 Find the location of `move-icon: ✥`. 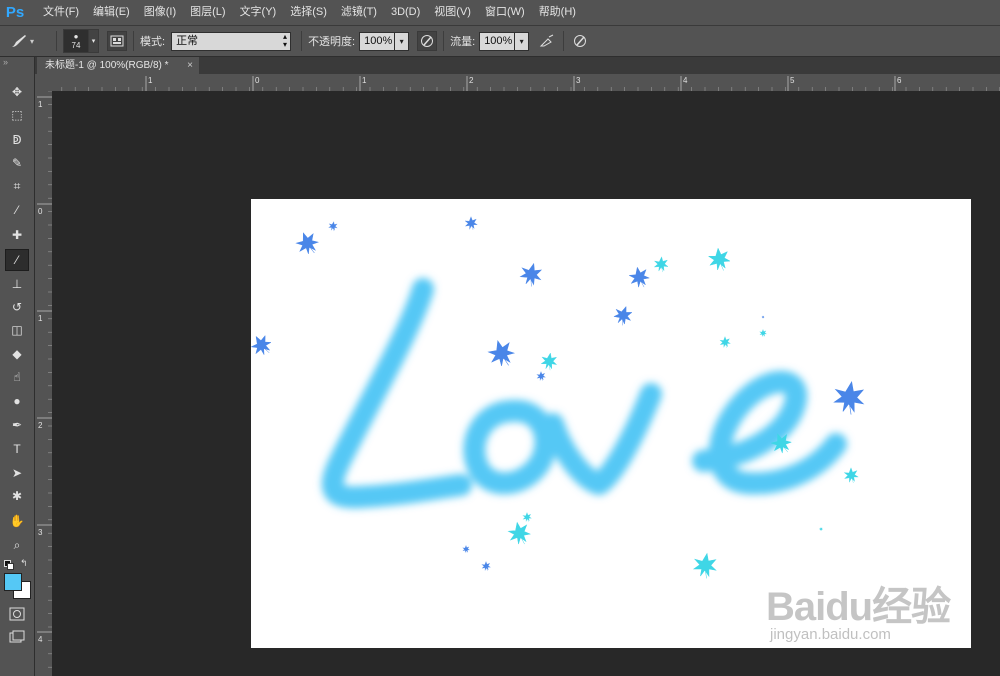

move-icon: ✥ is located at coordinates (17, 92).